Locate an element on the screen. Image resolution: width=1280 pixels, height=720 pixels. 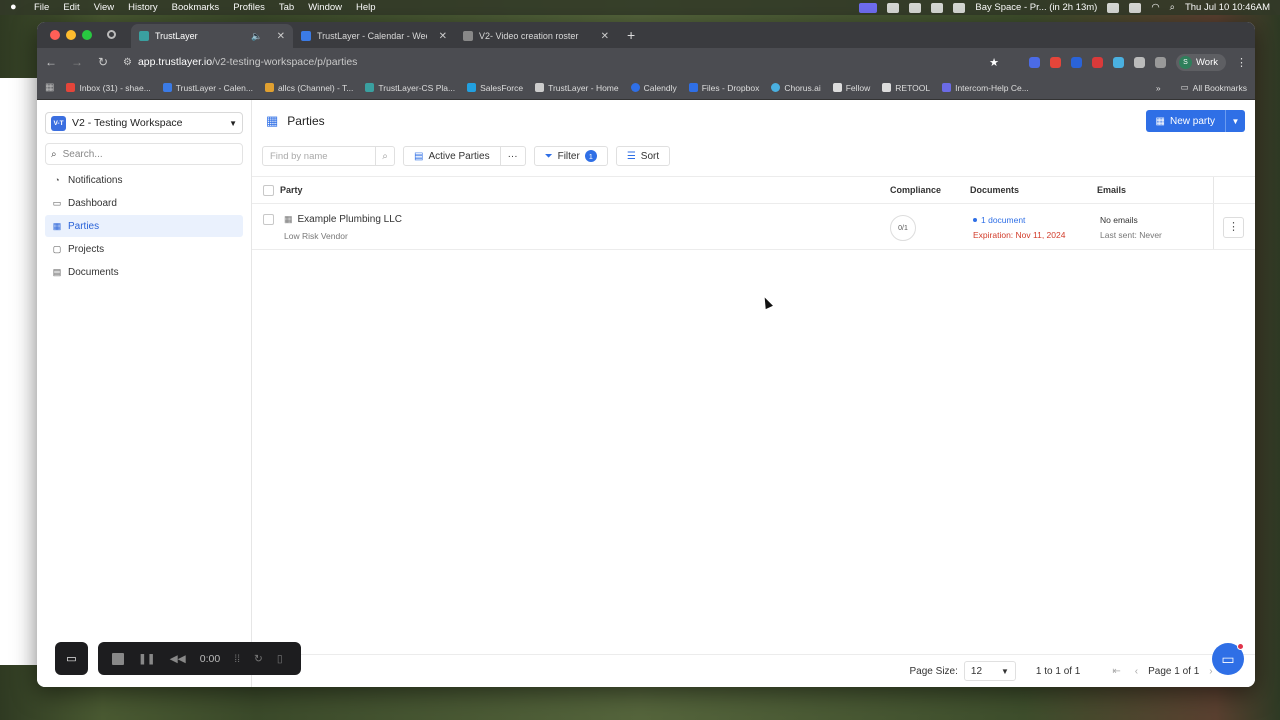
column-compliance: Compliance is located at coordinates (915, 190).